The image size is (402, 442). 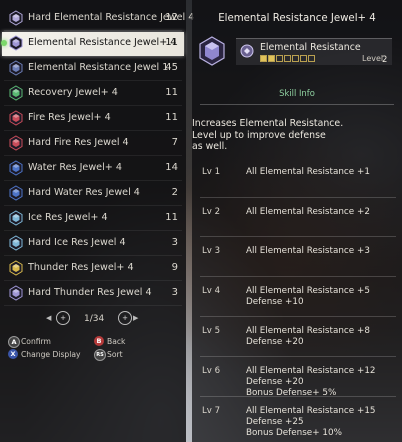 I want to click on jewel-list-item: Elemental Resistance Jewel 1 45, so click(x=93, y=69).